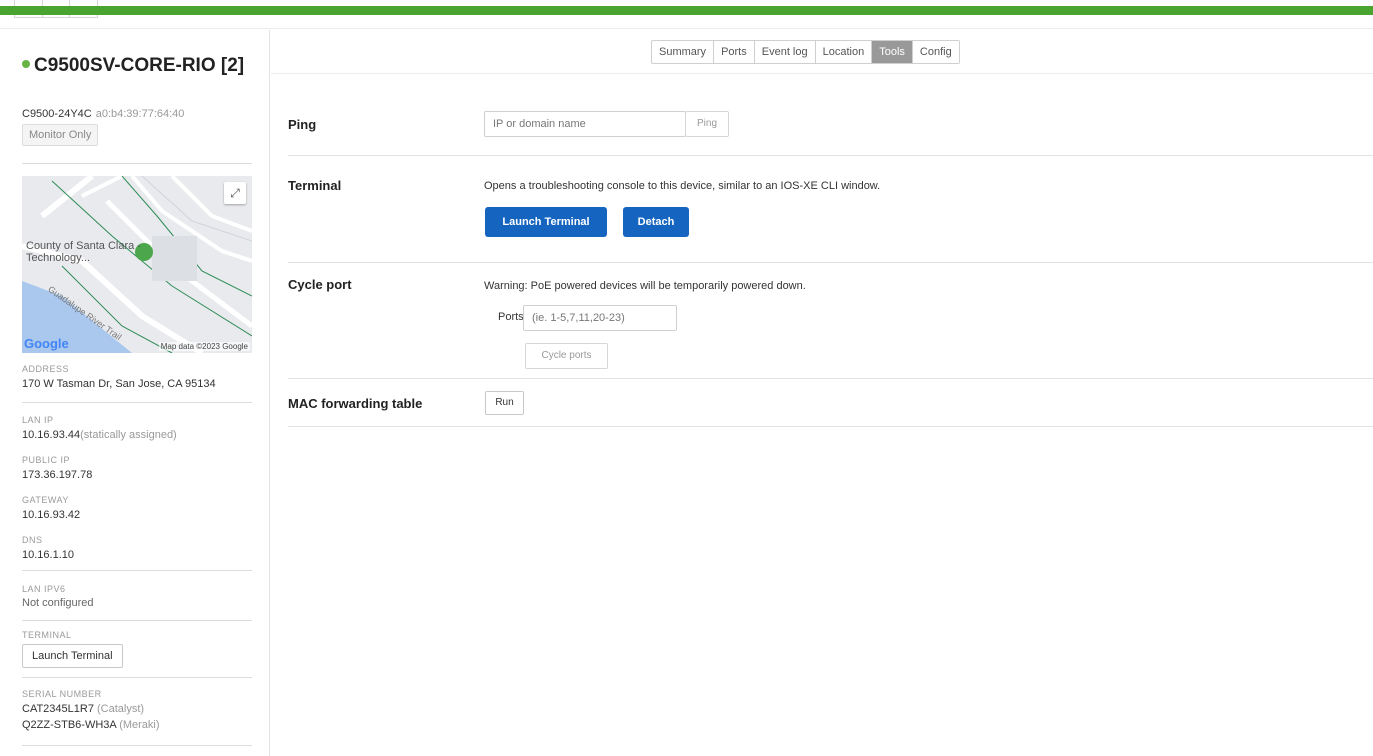 This screenshot has width=1373, height=756. I want to click on run-button: Run, so click(504, 403).